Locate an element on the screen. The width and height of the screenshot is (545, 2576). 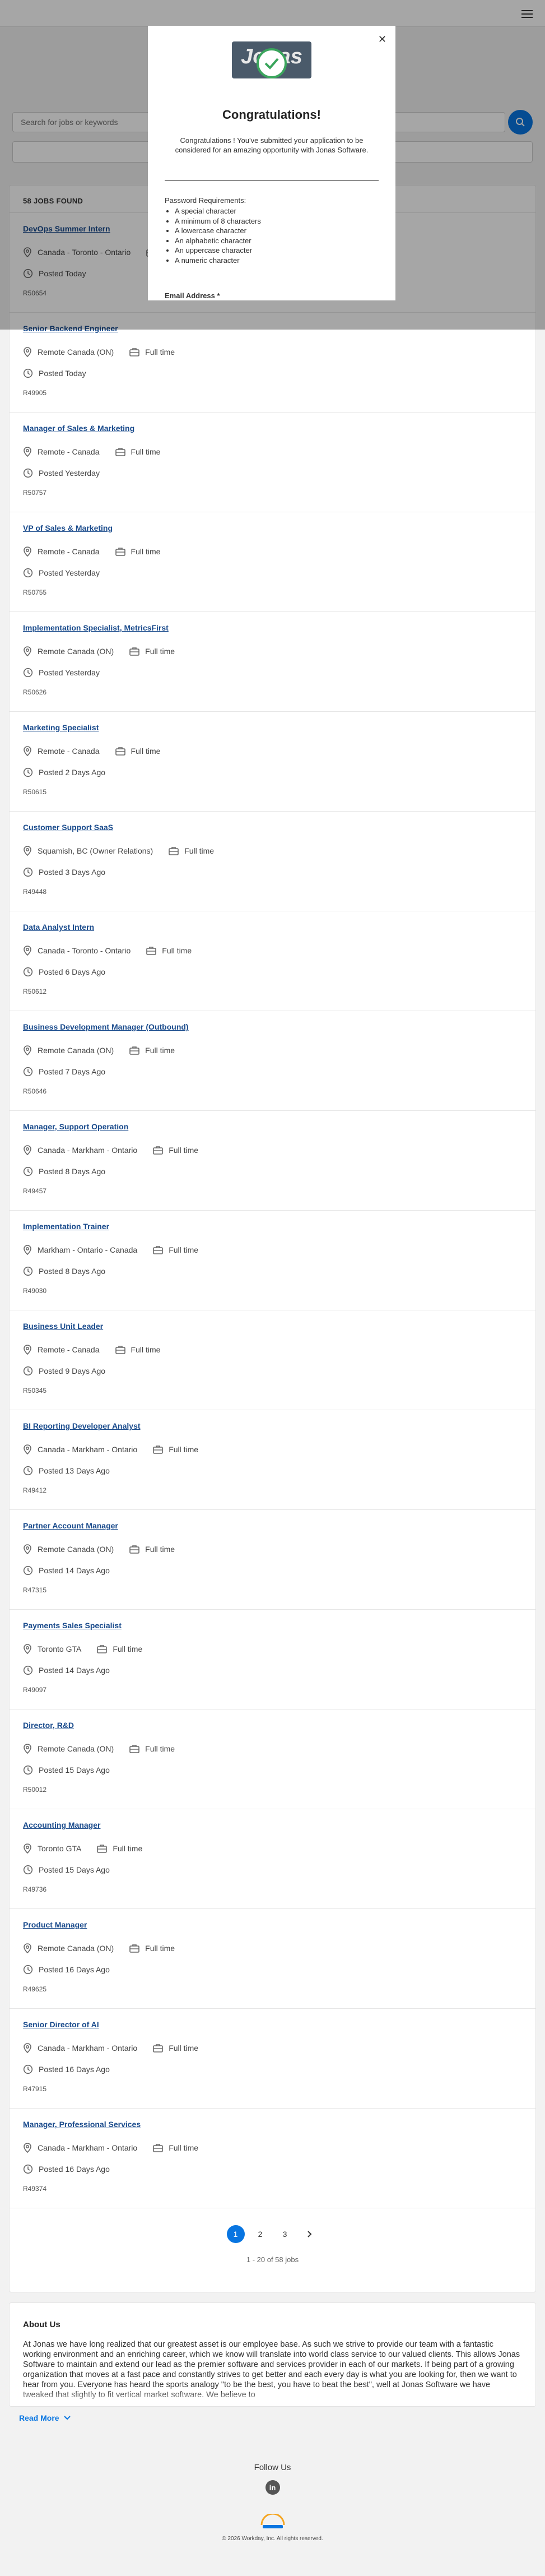
job-title-link: Marketing Specialist is located at coordinates (61, 727).